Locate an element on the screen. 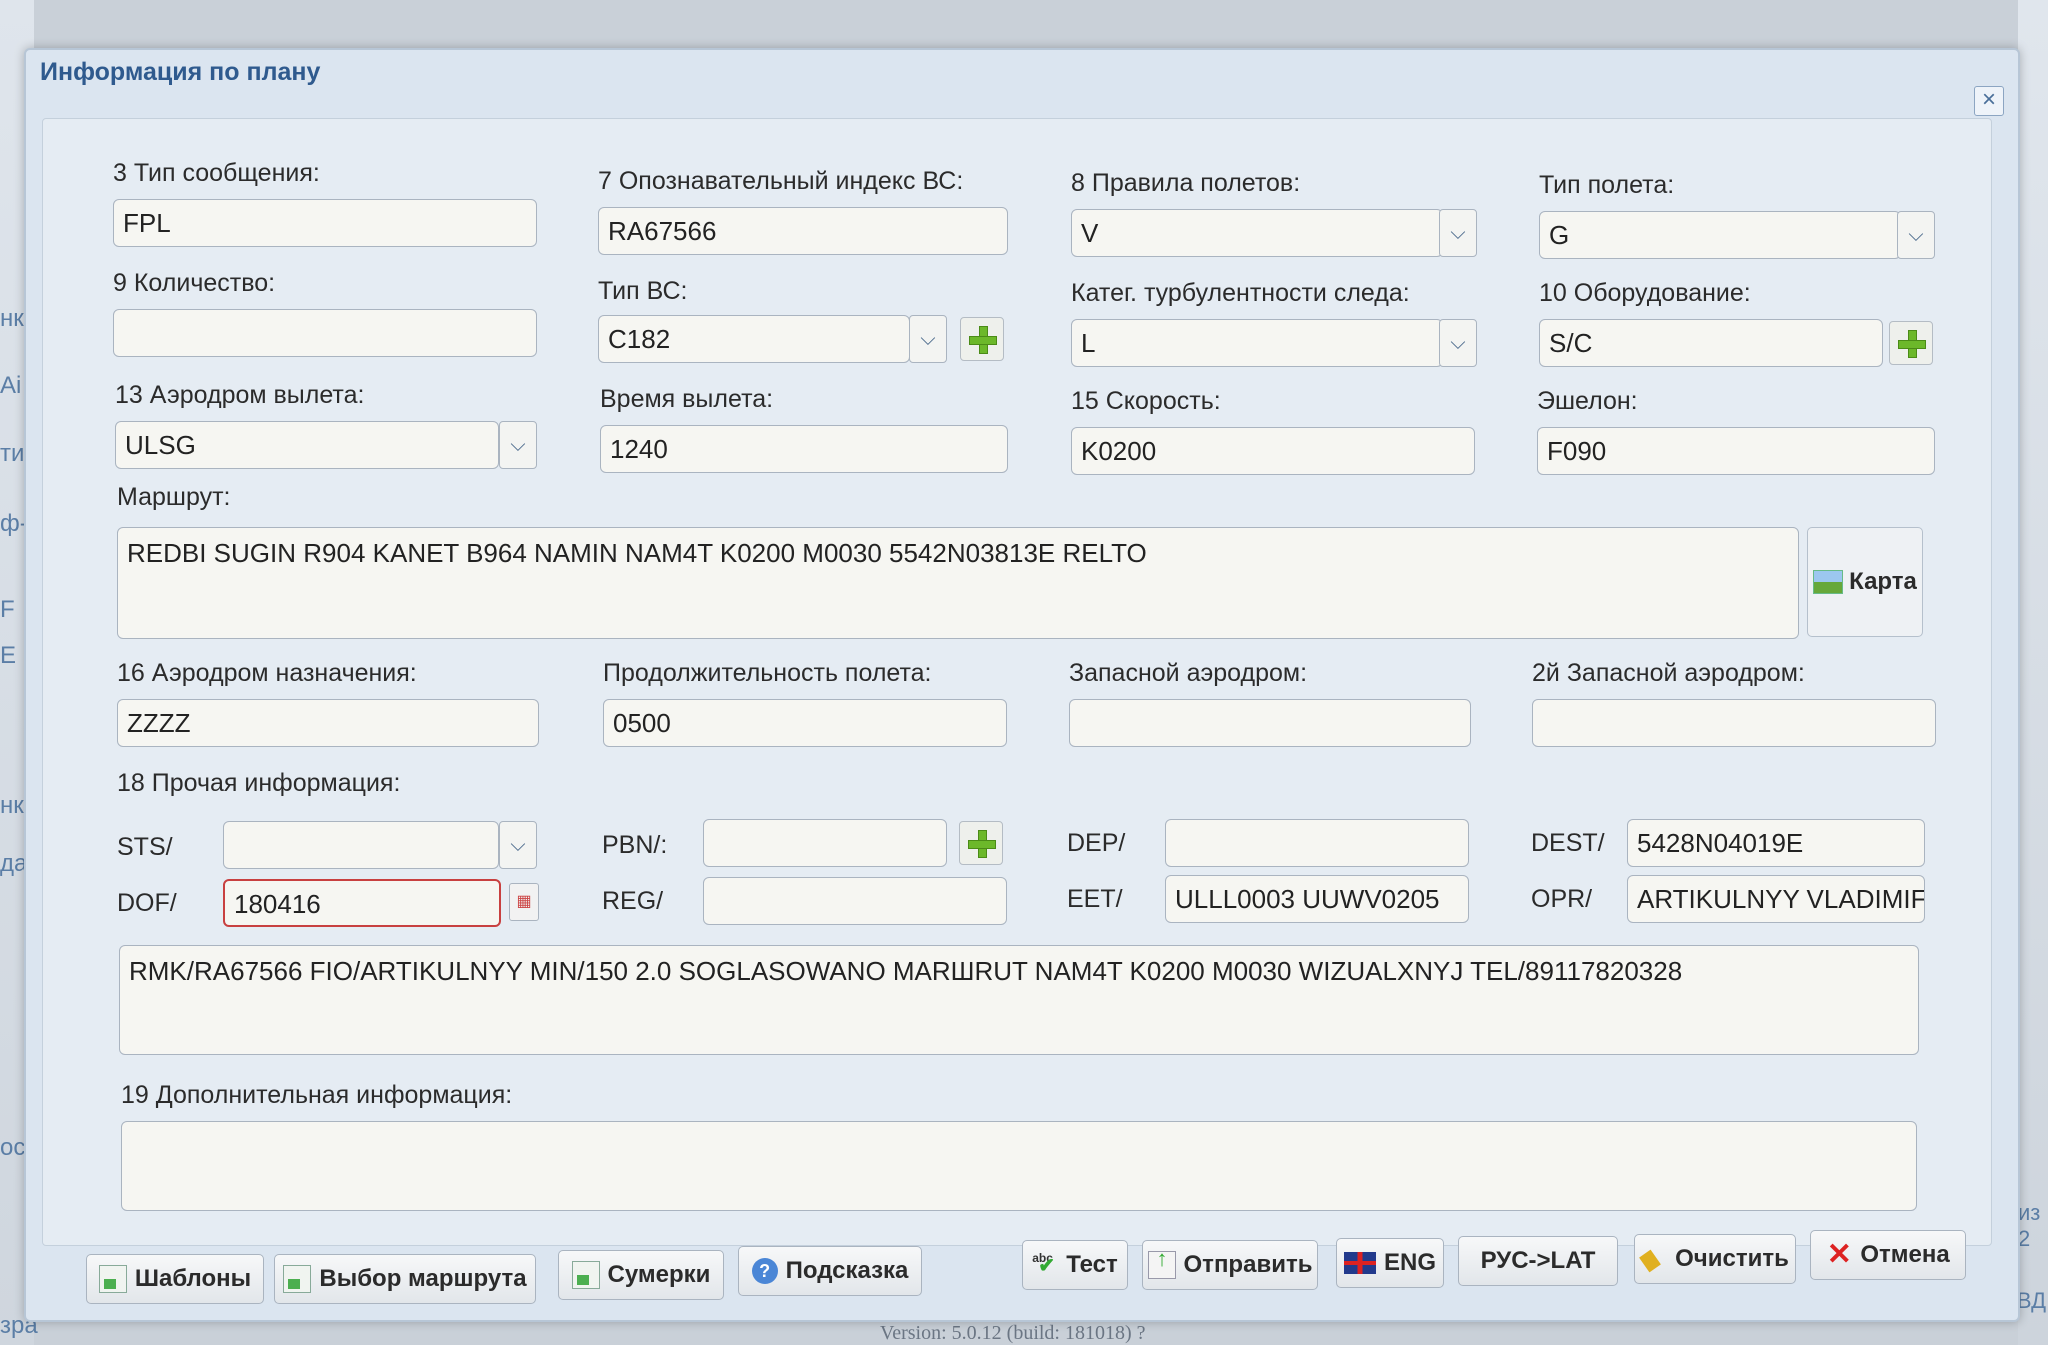  send-icon is located at coordinates (1161, 1262).